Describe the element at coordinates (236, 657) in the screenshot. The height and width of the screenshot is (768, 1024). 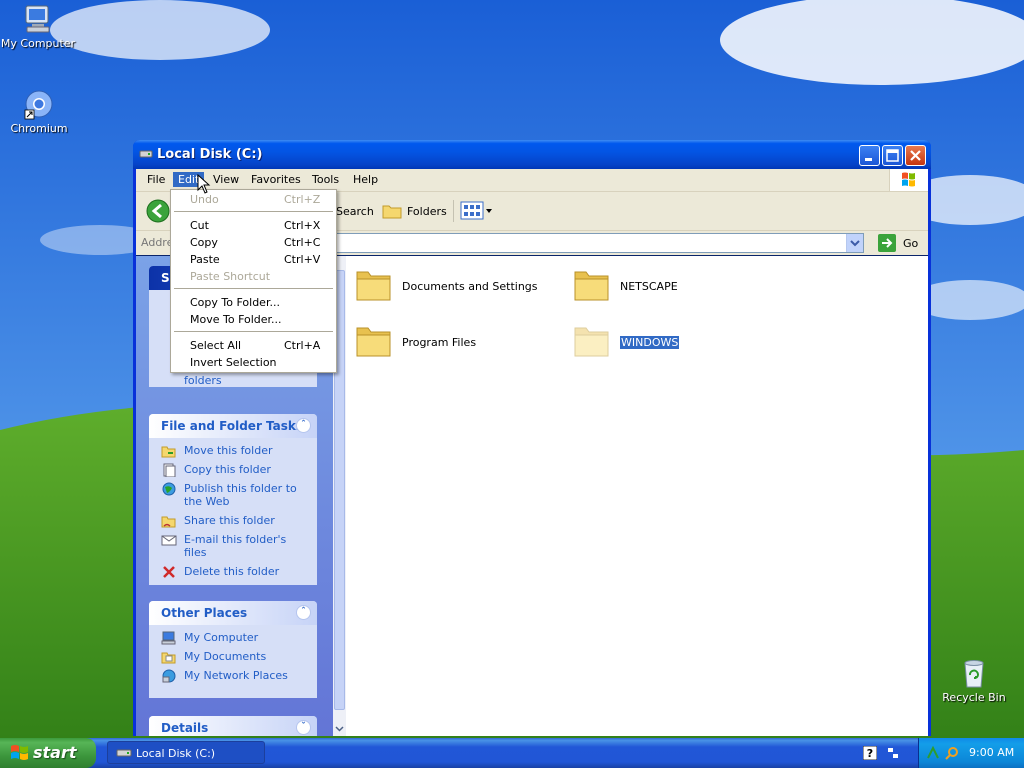
I see `place-my-documents: My Documents` at that location.